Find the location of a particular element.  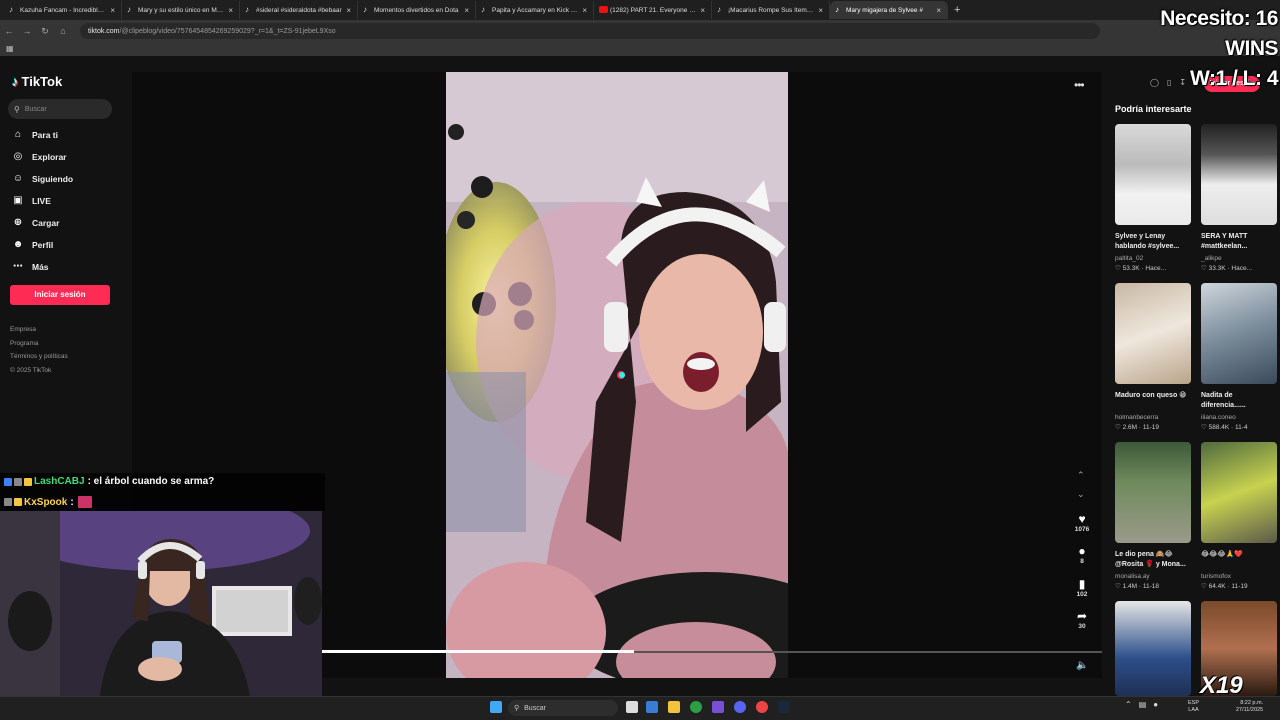

sidebar-item: ⌂ Para ti is located at coordinates (35, 134).